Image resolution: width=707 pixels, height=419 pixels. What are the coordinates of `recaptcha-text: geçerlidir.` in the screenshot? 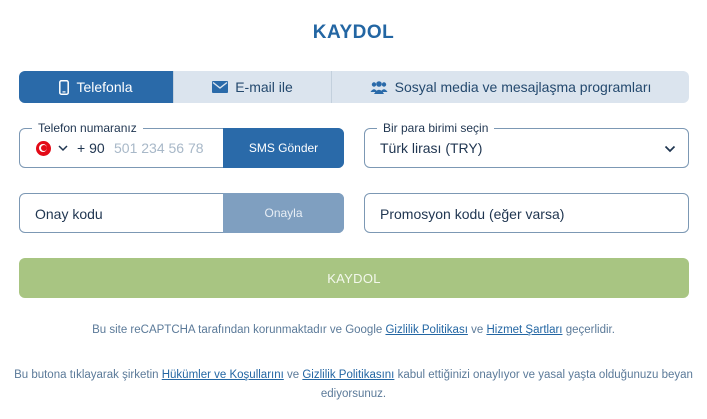 It's located at (588, 330).